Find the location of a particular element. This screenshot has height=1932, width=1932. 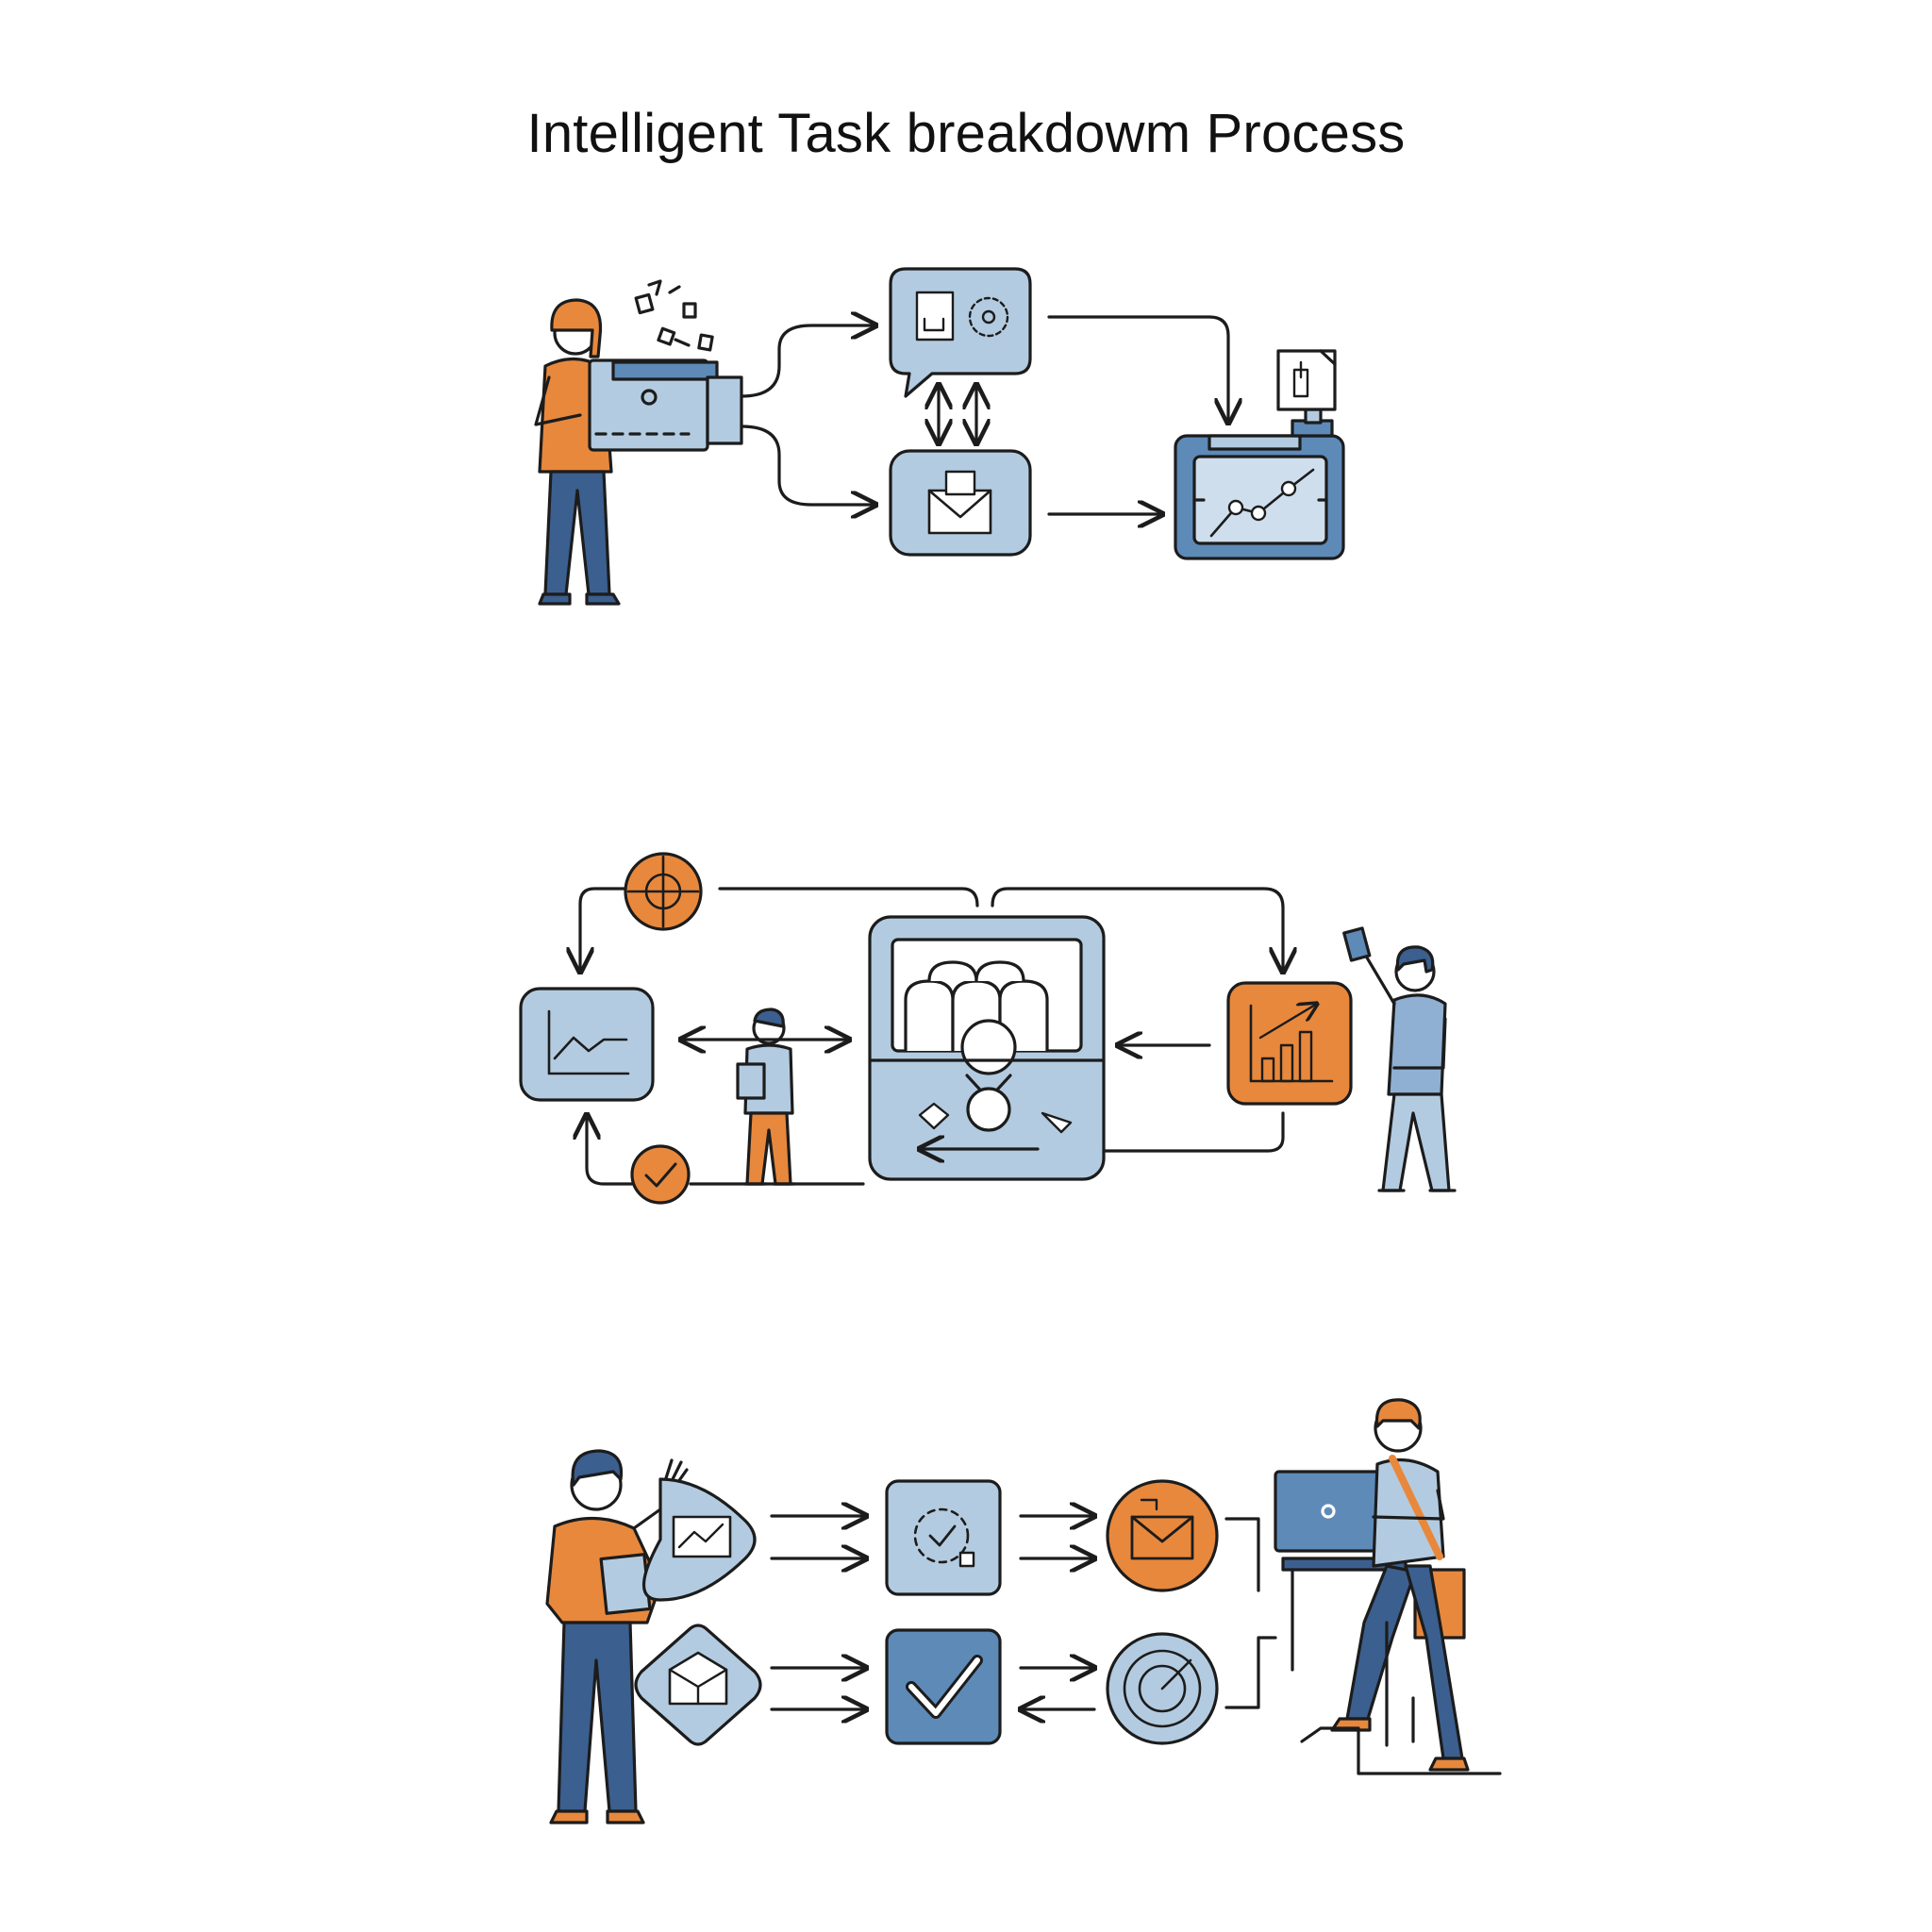

arrow-card1-to-tablet is located at coordinates (1138, 369).